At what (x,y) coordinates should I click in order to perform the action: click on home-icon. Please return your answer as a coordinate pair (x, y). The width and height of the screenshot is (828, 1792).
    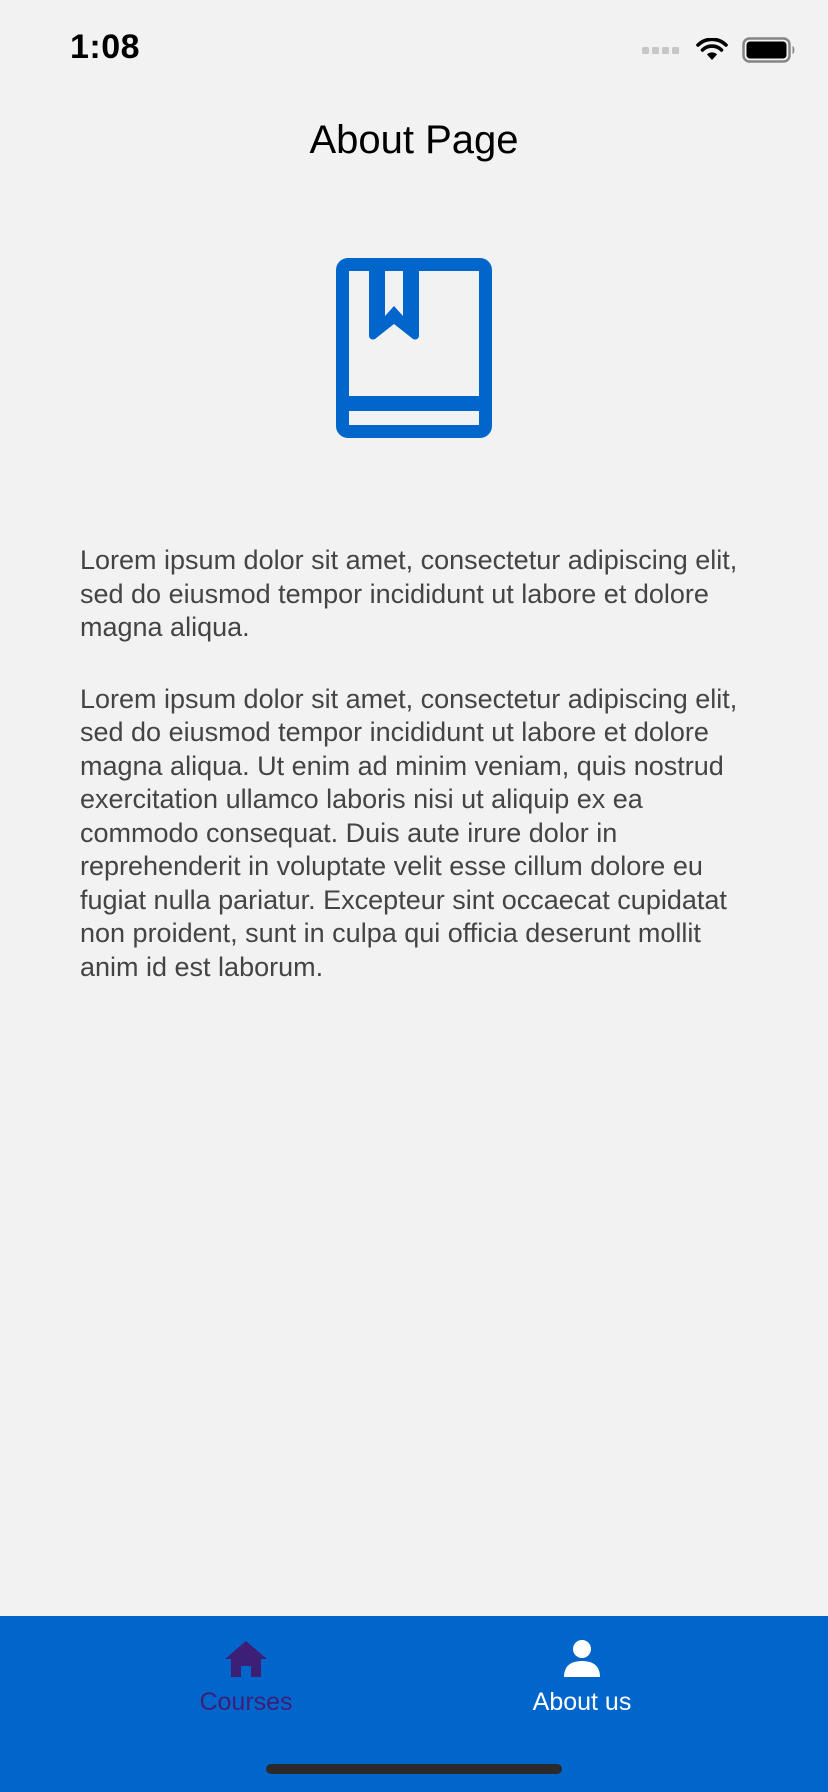
    Looking at the image, I should click on (246, 1659).